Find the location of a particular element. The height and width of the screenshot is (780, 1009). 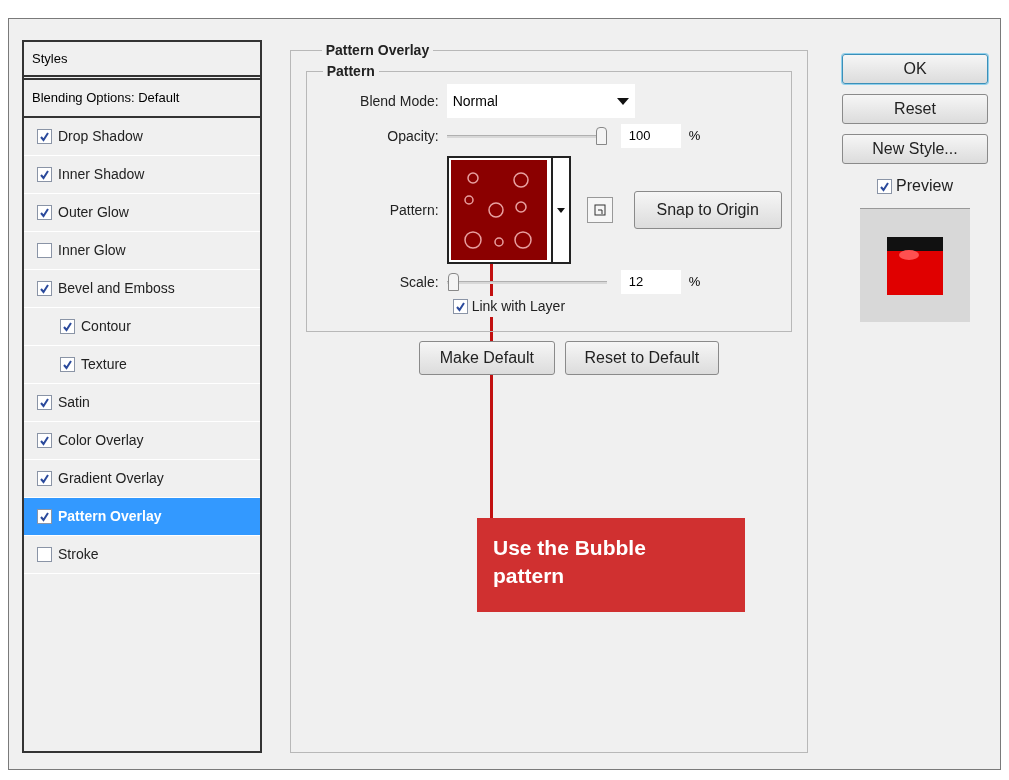

list-item: Inner Glow is located at coordinates (142, 251).